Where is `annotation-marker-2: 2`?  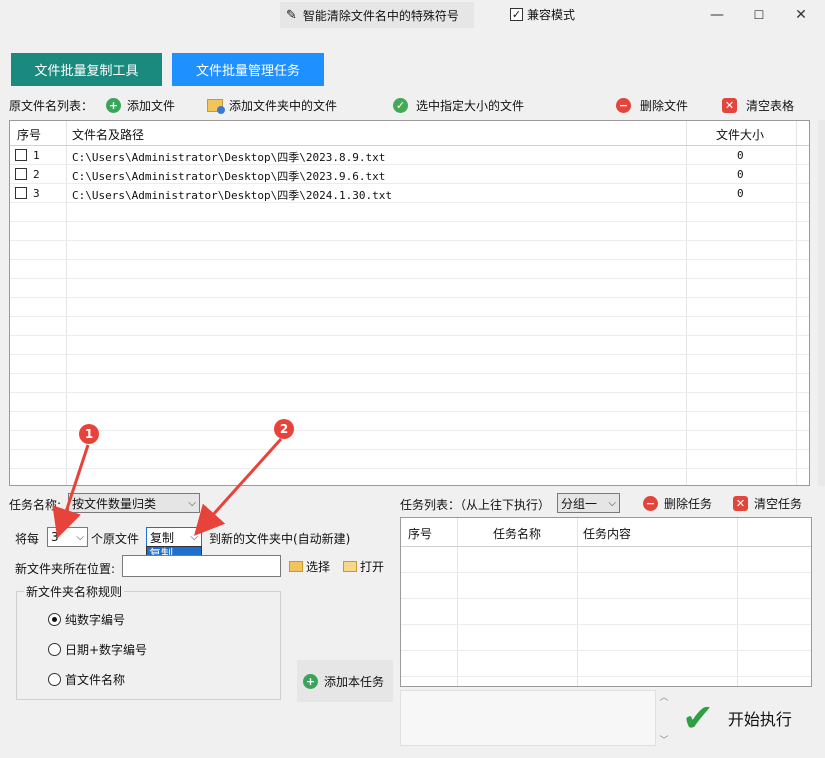
annotation-marker-2: 2 is located at coordinates (284, 429).